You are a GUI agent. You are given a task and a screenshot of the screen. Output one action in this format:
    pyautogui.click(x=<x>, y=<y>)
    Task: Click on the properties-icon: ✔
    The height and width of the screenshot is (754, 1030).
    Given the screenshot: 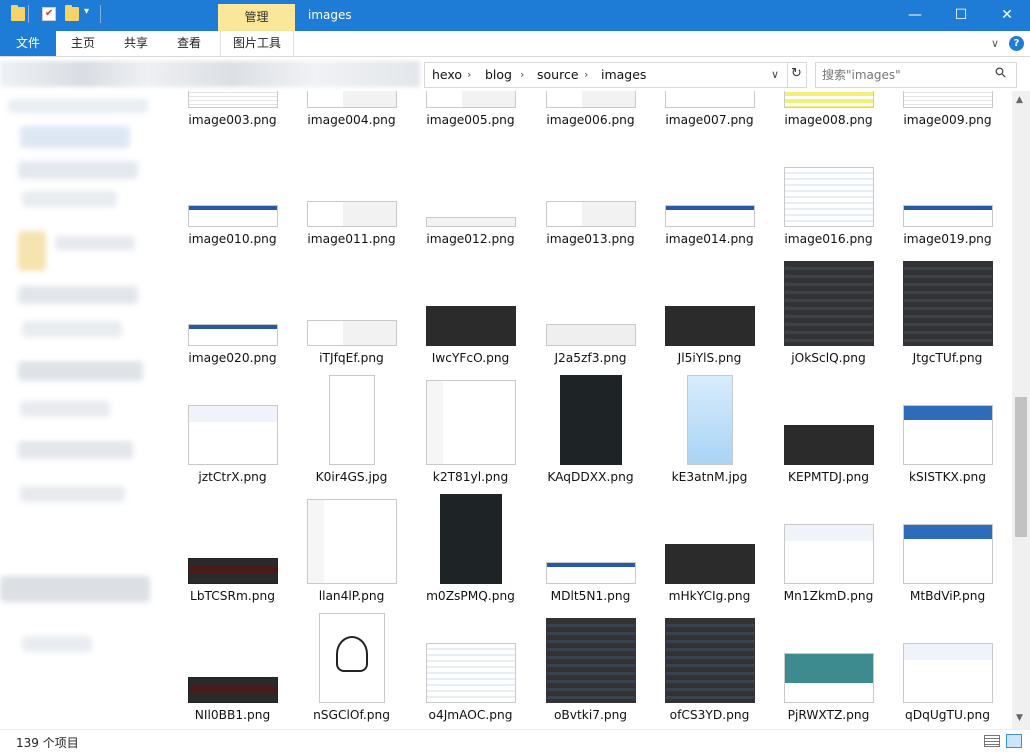 What is the action you would take?
    pyautogui.click(x=49, y=14)
    